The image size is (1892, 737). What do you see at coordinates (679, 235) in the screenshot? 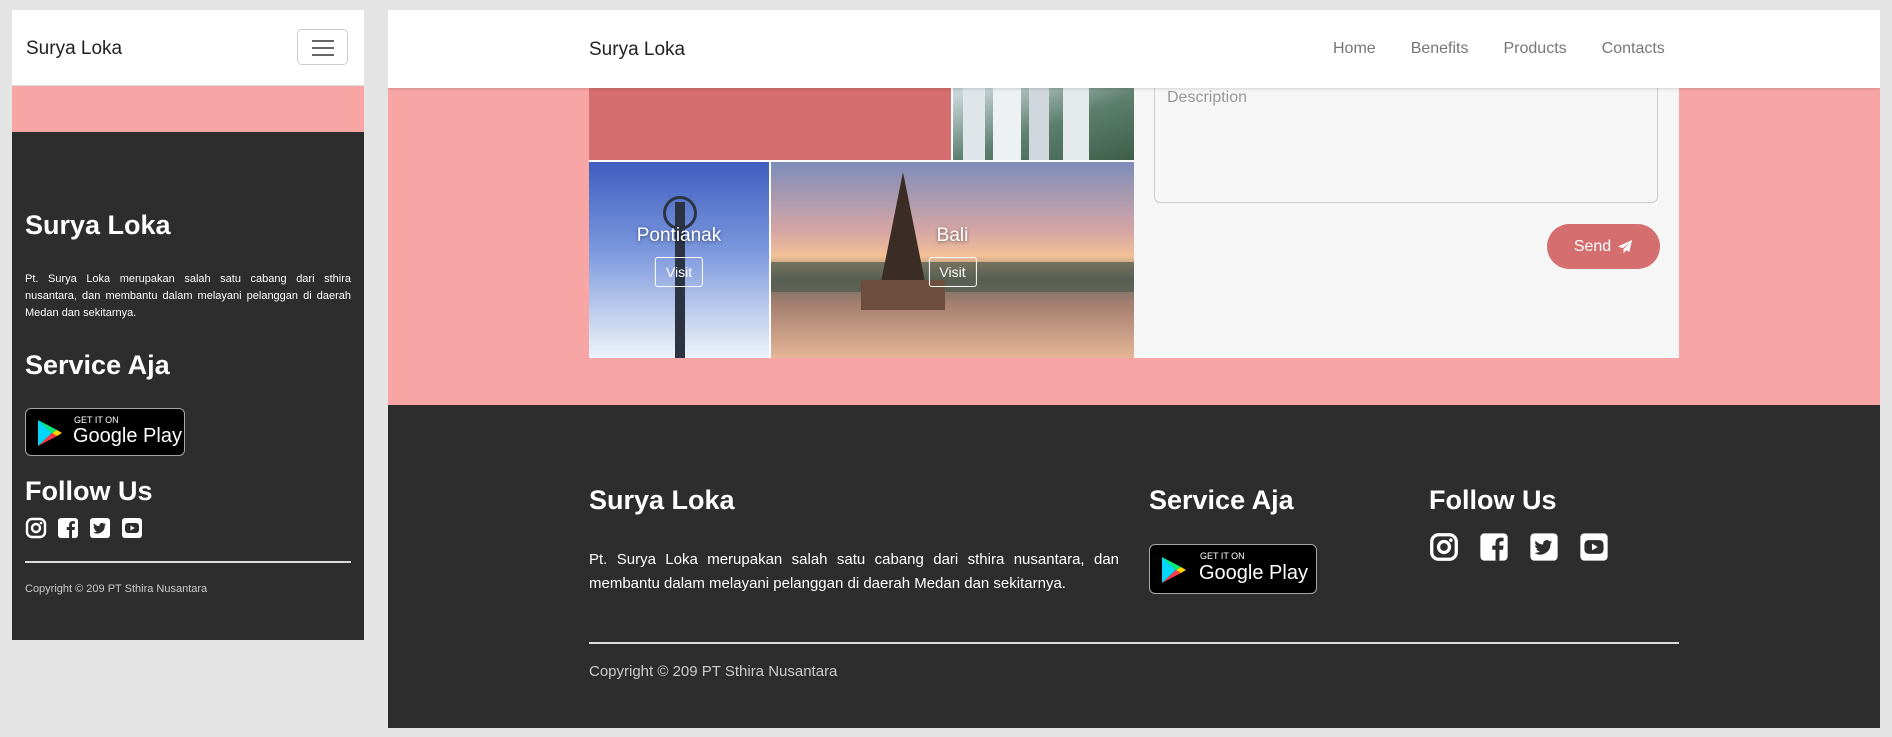
I see `pontianak-label: Pontianak` at bounding box center [679, 235].